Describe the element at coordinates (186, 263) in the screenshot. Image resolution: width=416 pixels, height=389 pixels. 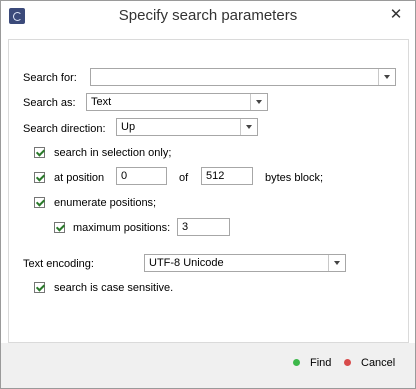
I see `text-encoding-value: UTF-8 Unicode` at that location.